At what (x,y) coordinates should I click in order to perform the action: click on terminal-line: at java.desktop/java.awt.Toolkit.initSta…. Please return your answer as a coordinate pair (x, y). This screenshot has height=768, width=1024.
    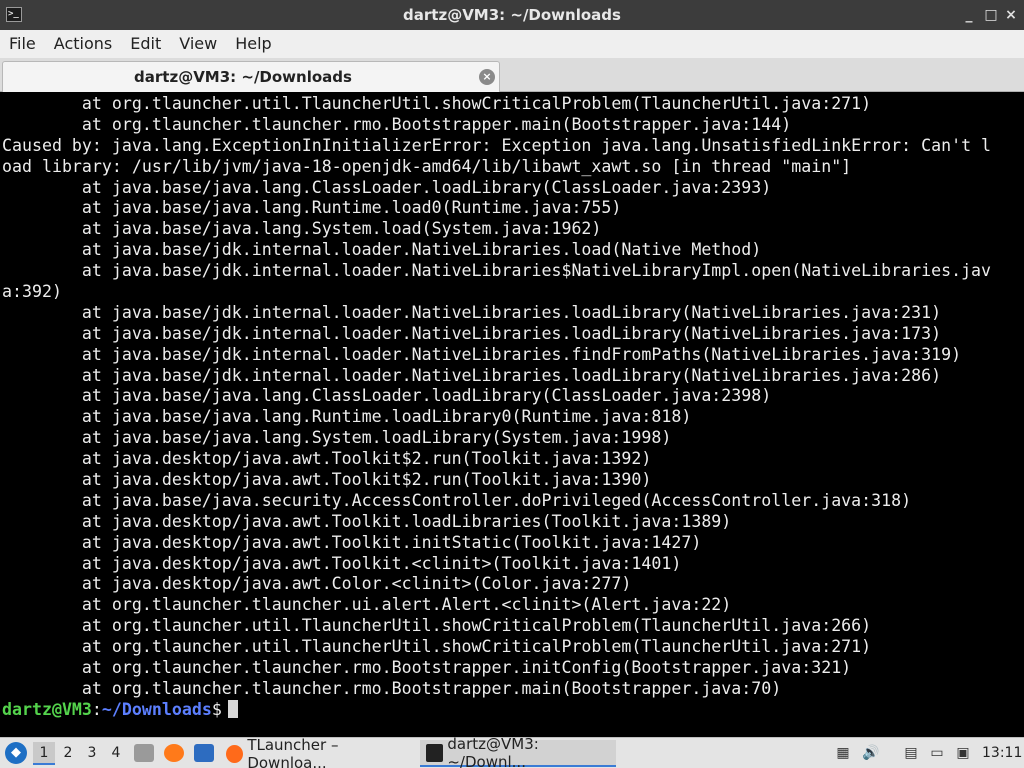
    Looking at the image, I should click on (352, 542).